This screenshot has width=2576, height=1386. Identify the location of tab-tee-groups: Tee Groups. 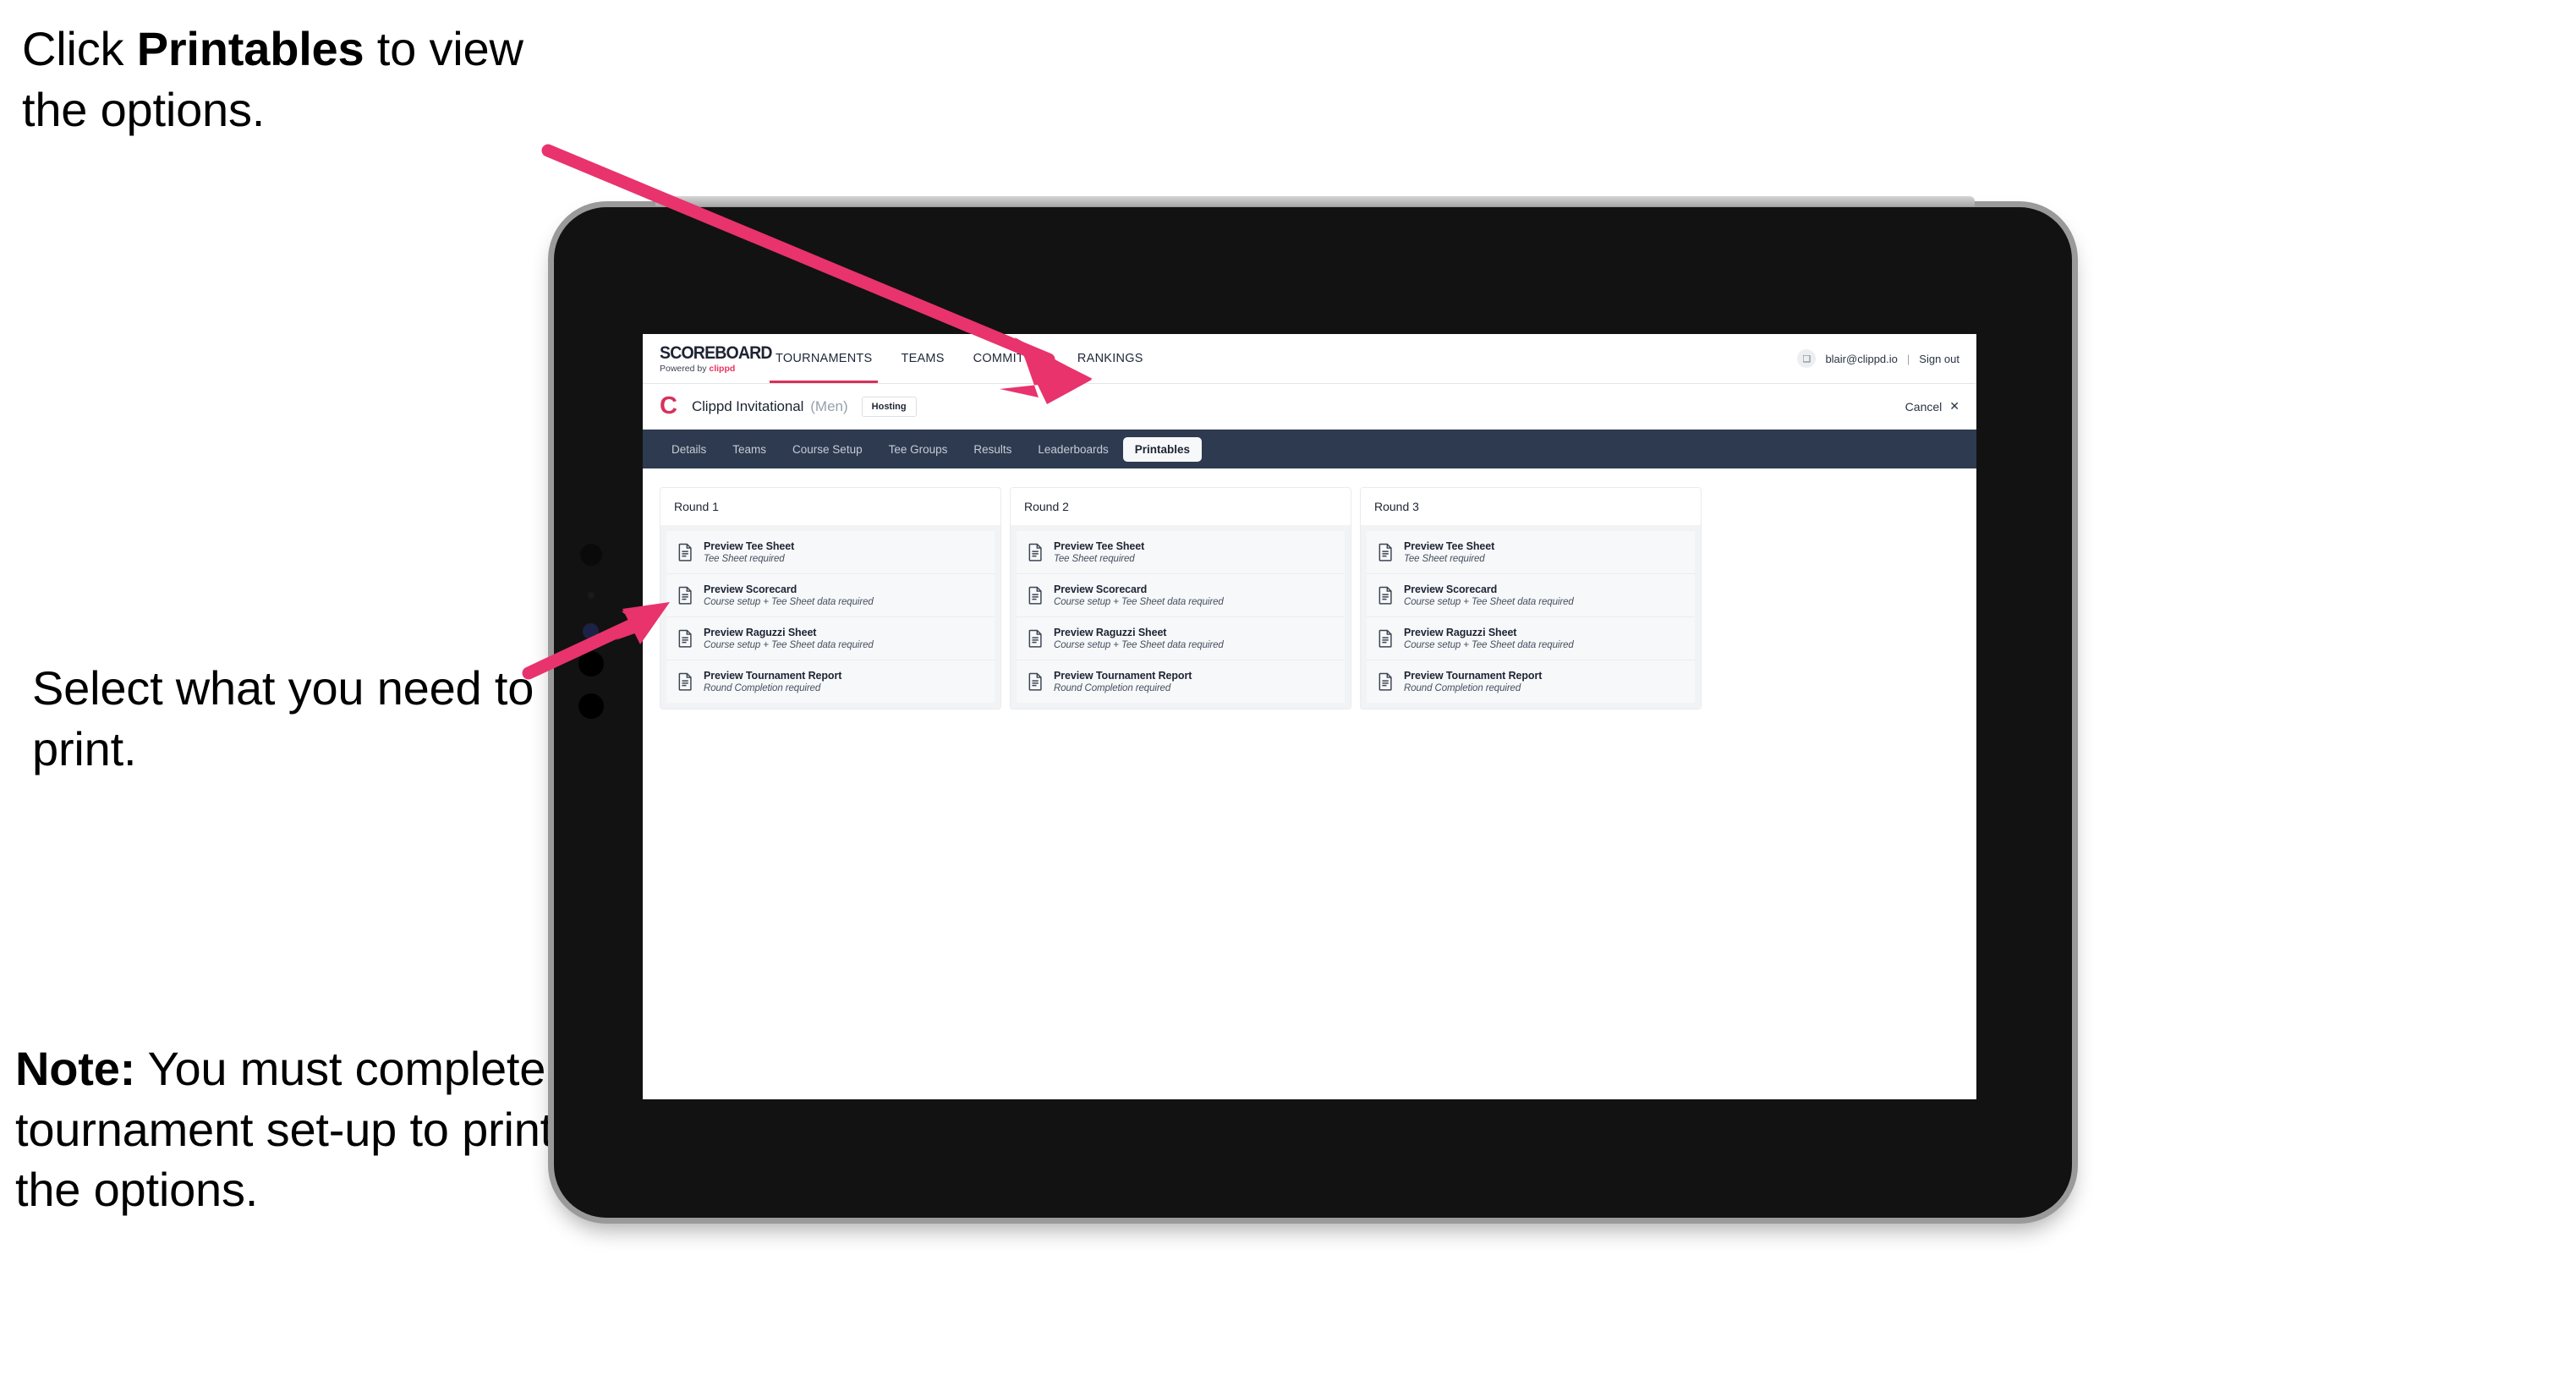
(918, 450).